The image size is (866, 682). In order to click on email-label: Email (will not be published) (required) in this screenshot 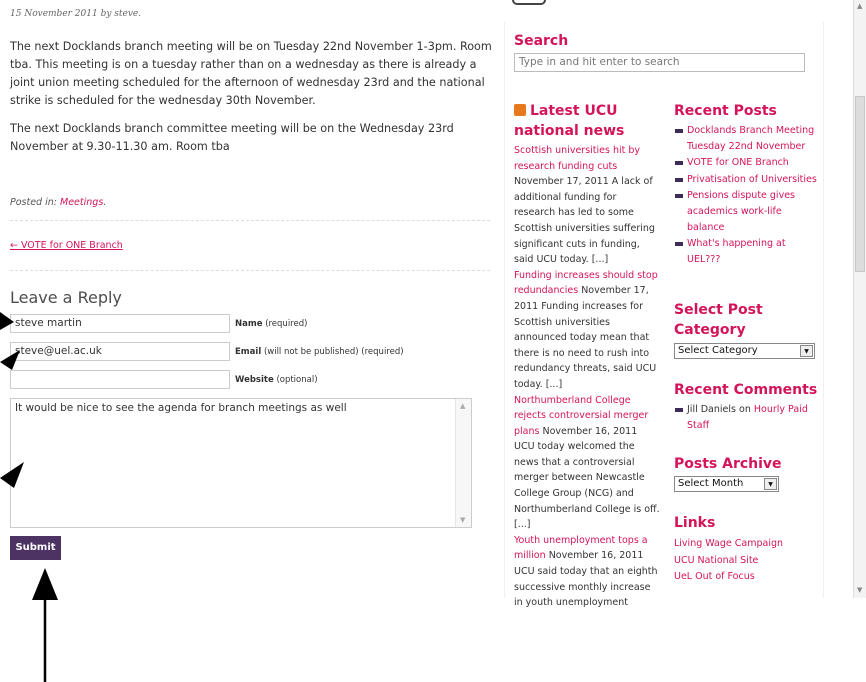, I will do `click(319, 352)`.